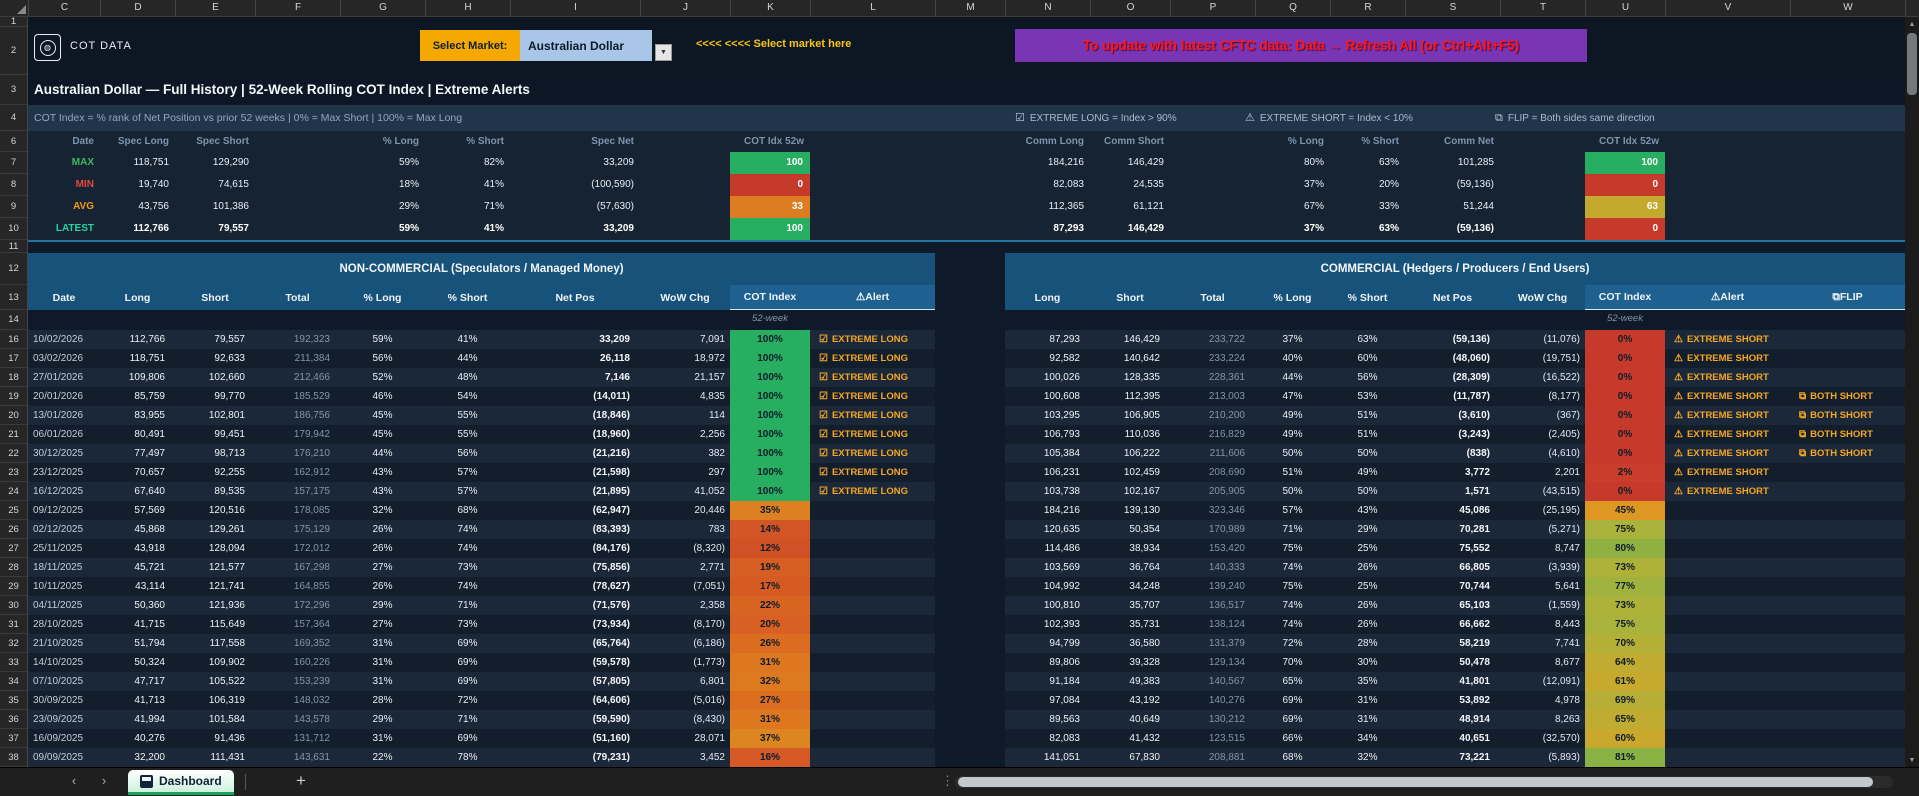 The height and width of the screenshot is (796, 1919). What do you see at coordinates (64, 624) in the screenshot?
I see `cell-date: 28/10/2025` at bounding box center [64, 624].